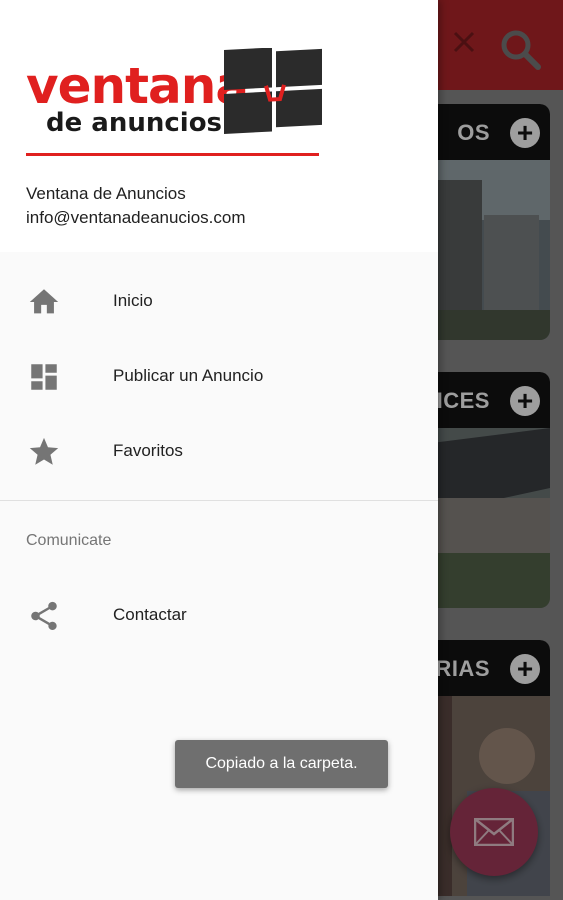 This screenshot has width=563, height=900. What do you see at coordinates (44, 301) in the screenshot?
I see `home-icon` at bounding box center [44, 301].